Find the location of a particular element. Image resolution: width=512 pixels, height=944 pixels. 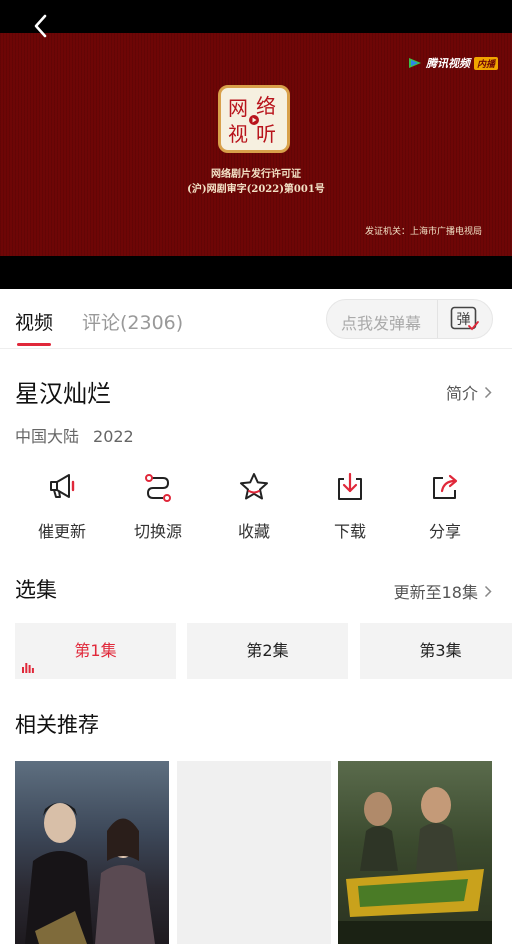

danmu-bar: 点我发弹幕 弹 is located at coordinates (409, 319).